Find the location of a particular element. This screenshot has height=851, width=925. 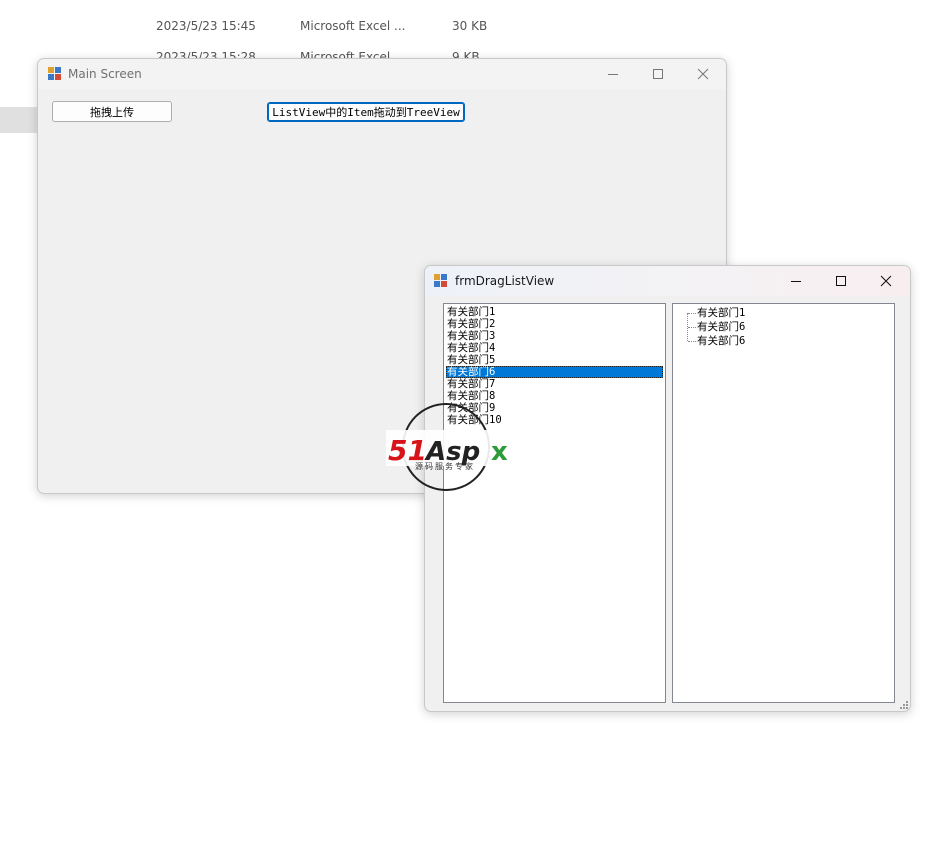

list-item: 有关部门6 is located at coordinates (554, 372).